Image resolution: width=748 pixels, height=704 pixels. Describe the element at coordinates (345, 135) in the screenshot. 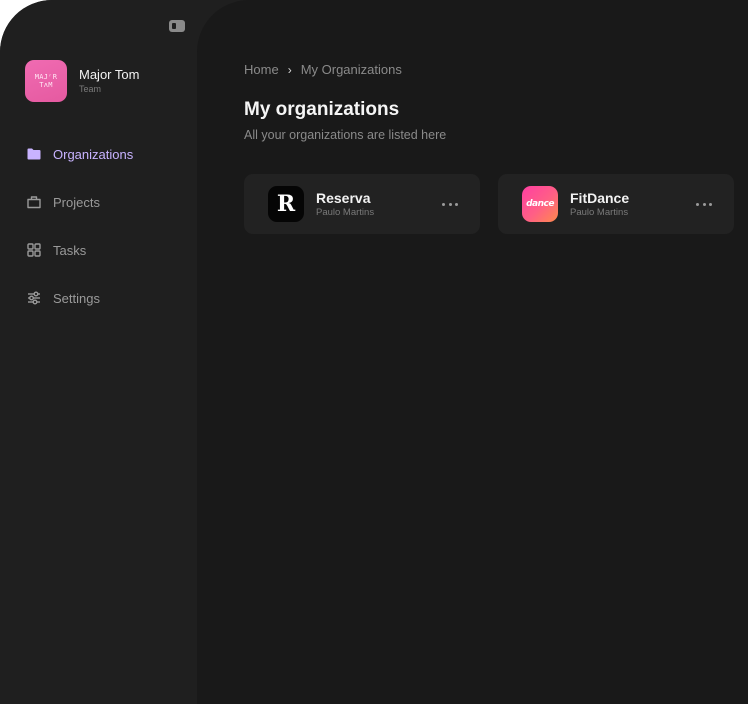

I see `page-subtitle: All your organizations are listed here` at that location.